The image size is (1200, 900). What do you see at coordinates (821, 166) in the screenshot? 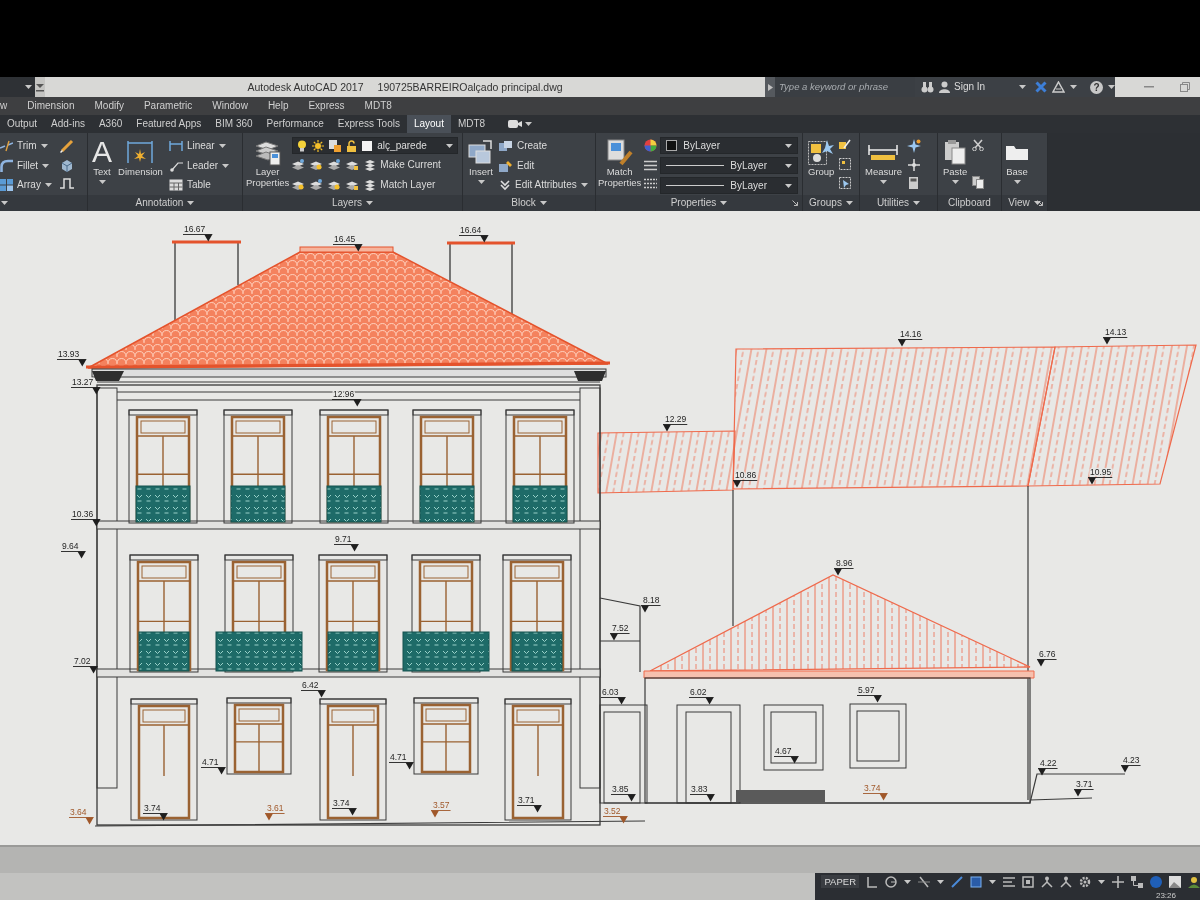
I see `ribbon-button: Group` at bounding box center [821, 166].